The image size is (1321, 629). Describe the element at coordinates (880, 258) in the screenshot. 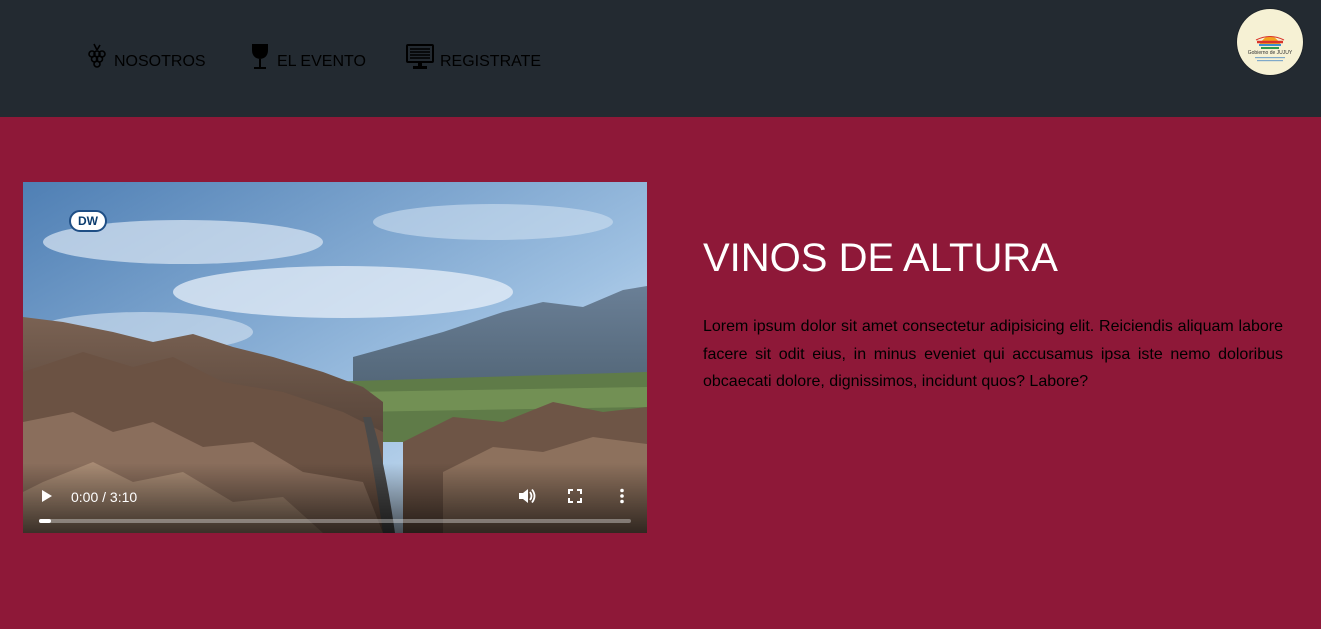

I see `hero-title: VINOS DE ALTURA` at that location.